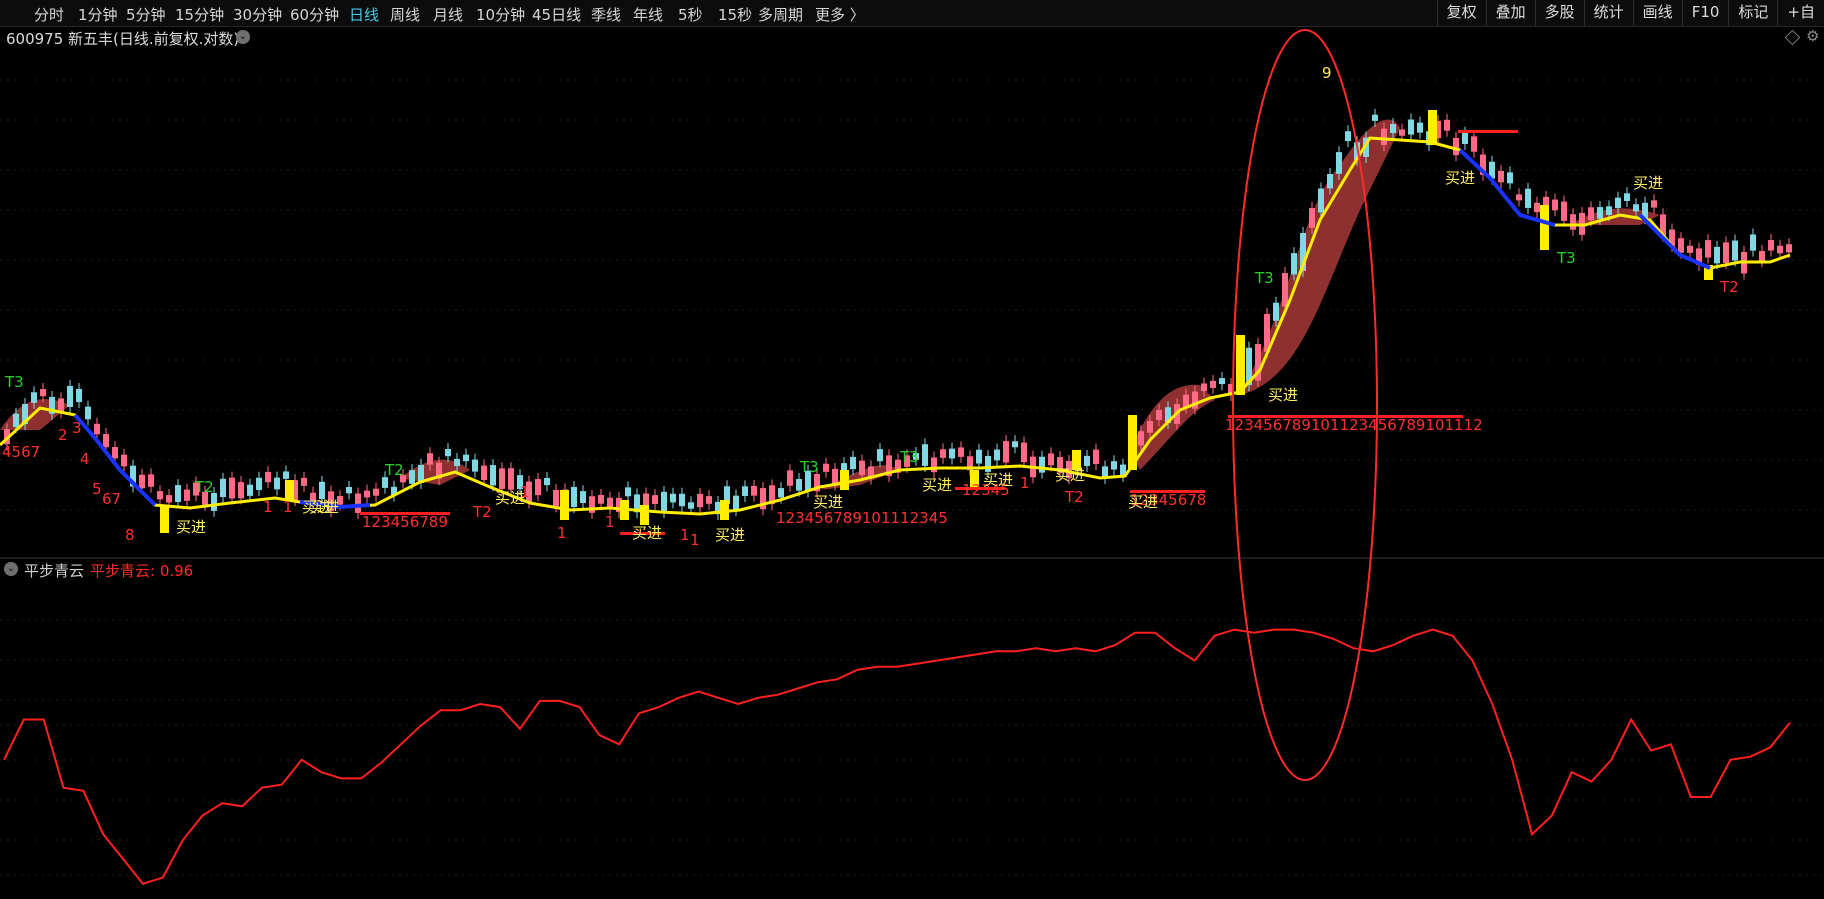 This screenshot has width=1824, height=899. What do you see at coordinates (862, 518) in the screenshot?
I see `chart-label: 123456789101112345` at bounding box center [862, 518].